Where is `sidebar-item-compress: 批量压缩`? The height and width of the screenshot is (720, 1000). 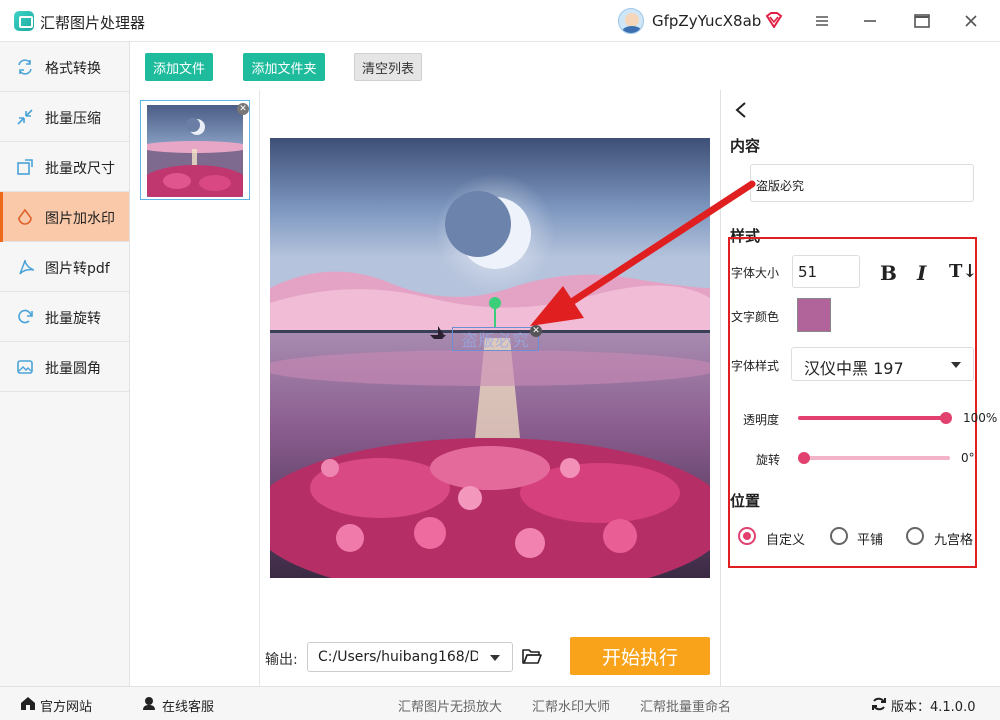 sidebar-item-compress: 批量压缩 is located at coordinates (64, 117).